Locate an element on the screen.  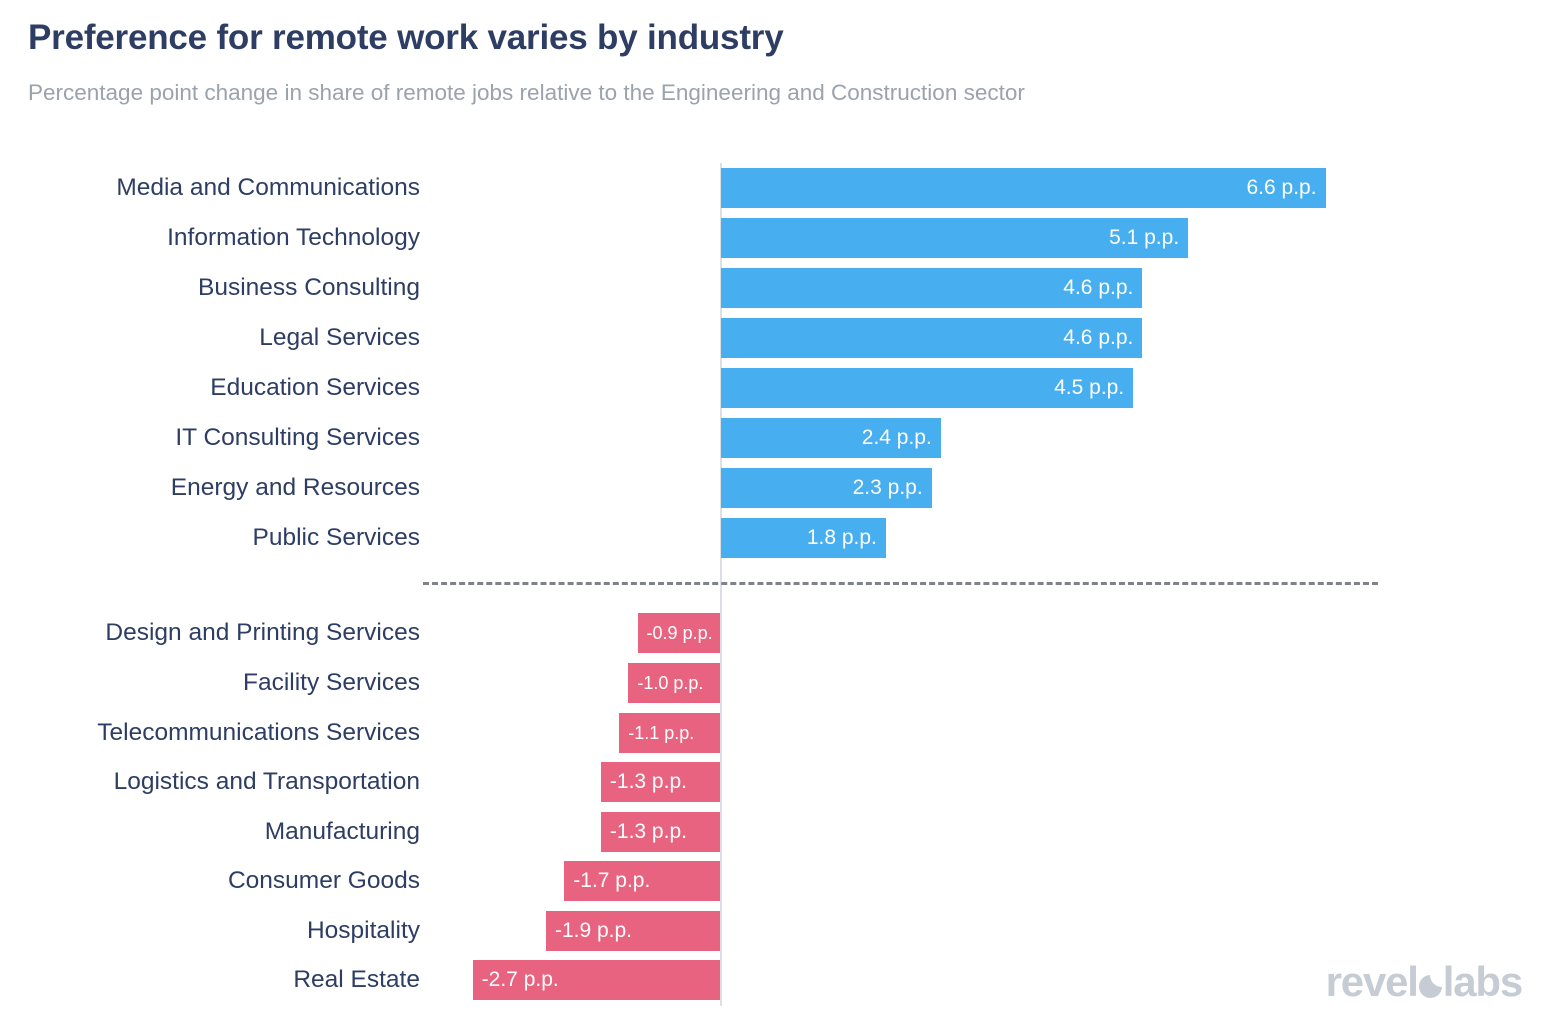
negative-bar: -1.9 p.p. is located at coordinates (632, 931).